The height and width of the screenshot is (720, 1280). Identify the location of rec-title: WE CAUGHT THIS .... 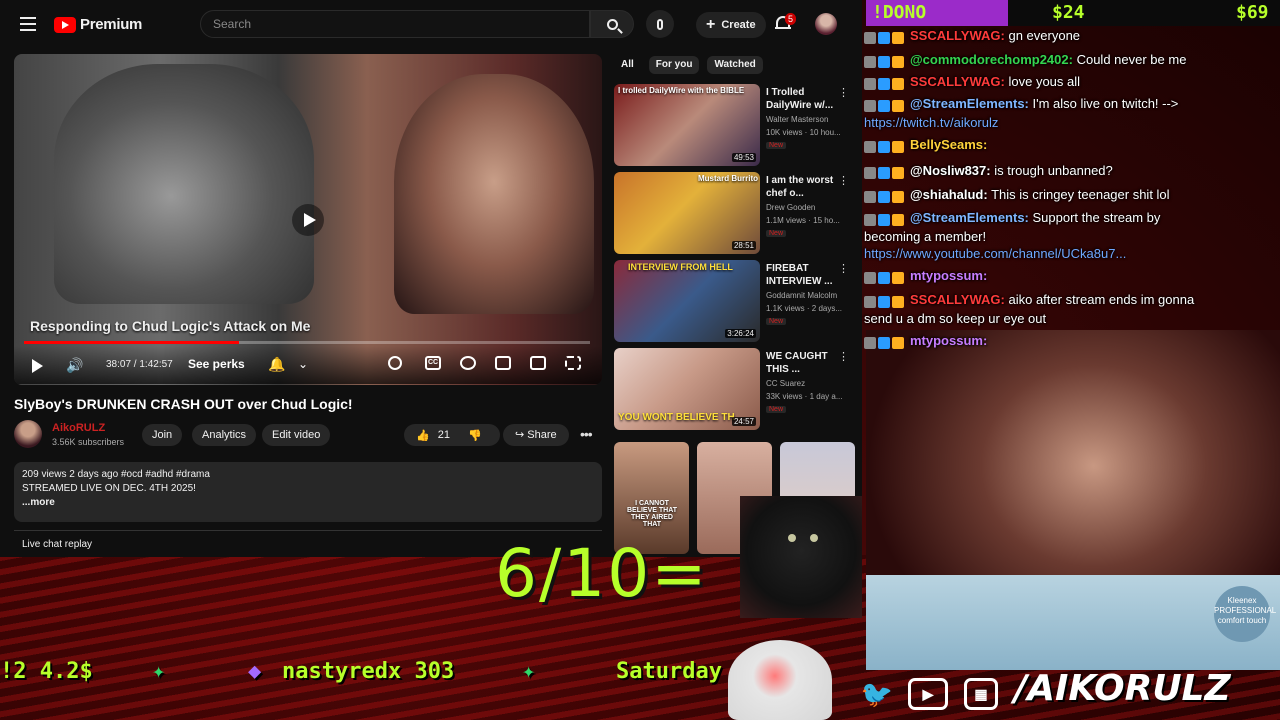
(802, 363).